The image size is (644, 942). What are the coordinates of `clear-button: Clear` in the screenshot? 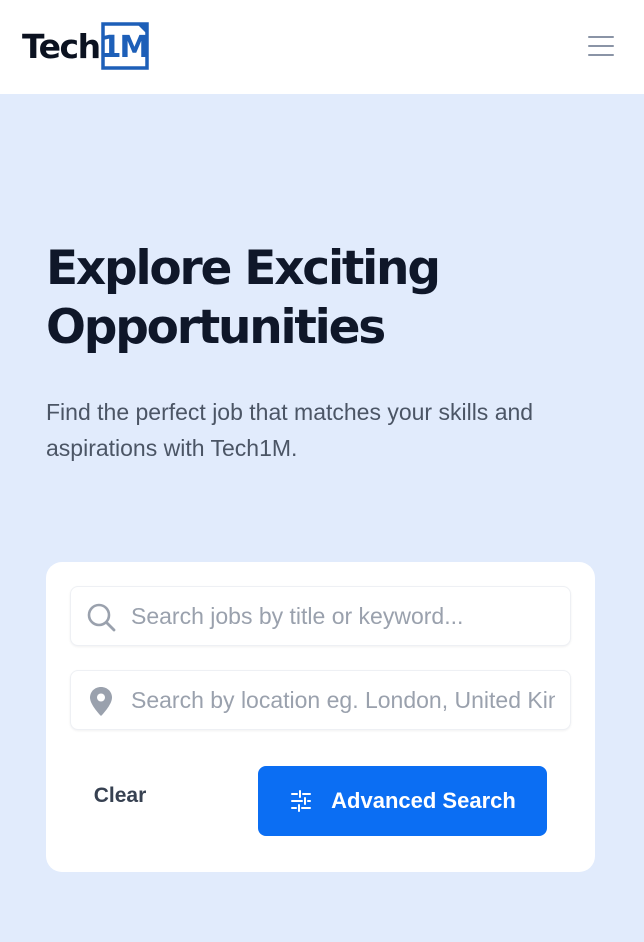 It's located at (120, 796).